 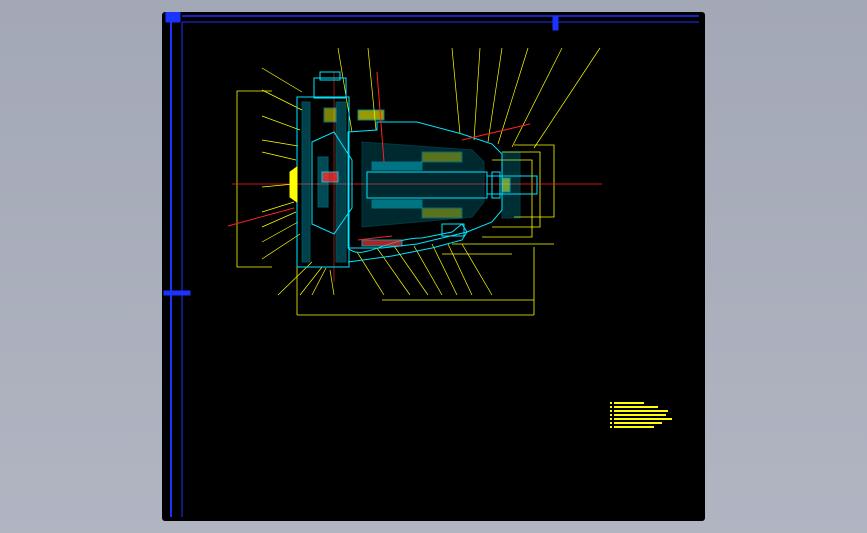 What do you see at coordinates (641, 415) in the screenshot?
I see `technical-notes` at bounding box center [641, 415].